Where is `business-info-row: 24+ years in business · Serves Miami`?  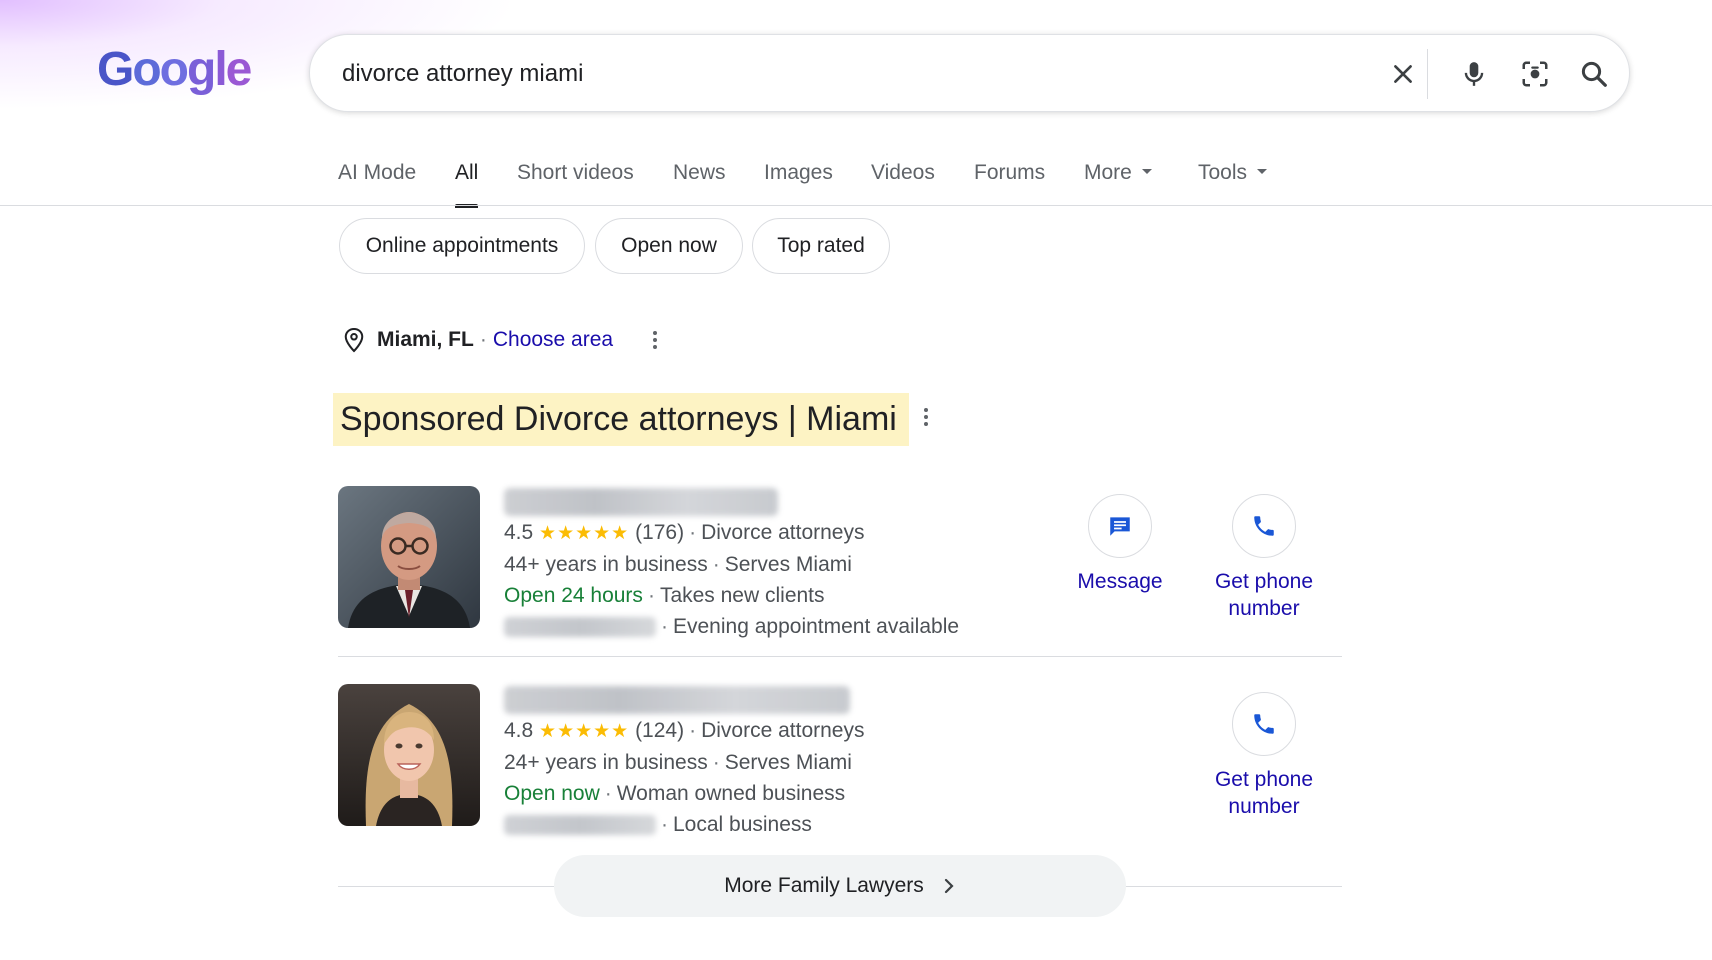 business-info-row: 24+ years in business · Serves Miami is located at coordinates (678, 762).